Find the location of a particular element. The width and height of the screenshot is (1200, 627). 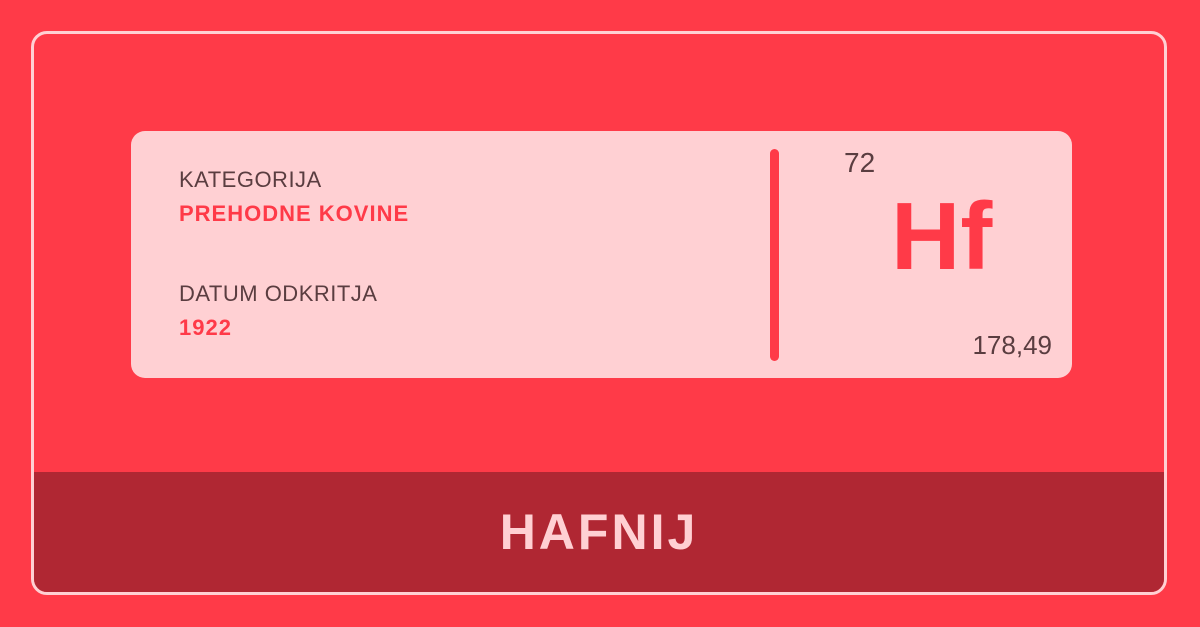

discovery-label: DATUM ODKRITJA is located at coordinates (278, 293).